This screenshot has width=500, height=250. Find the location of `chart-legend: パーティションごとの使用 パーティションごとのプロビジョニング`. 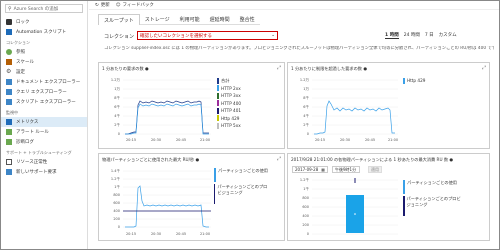

chart-legend: パーティションごとの使用 パーティションごとのプロビジョニング is located at coordinates (242, 186).